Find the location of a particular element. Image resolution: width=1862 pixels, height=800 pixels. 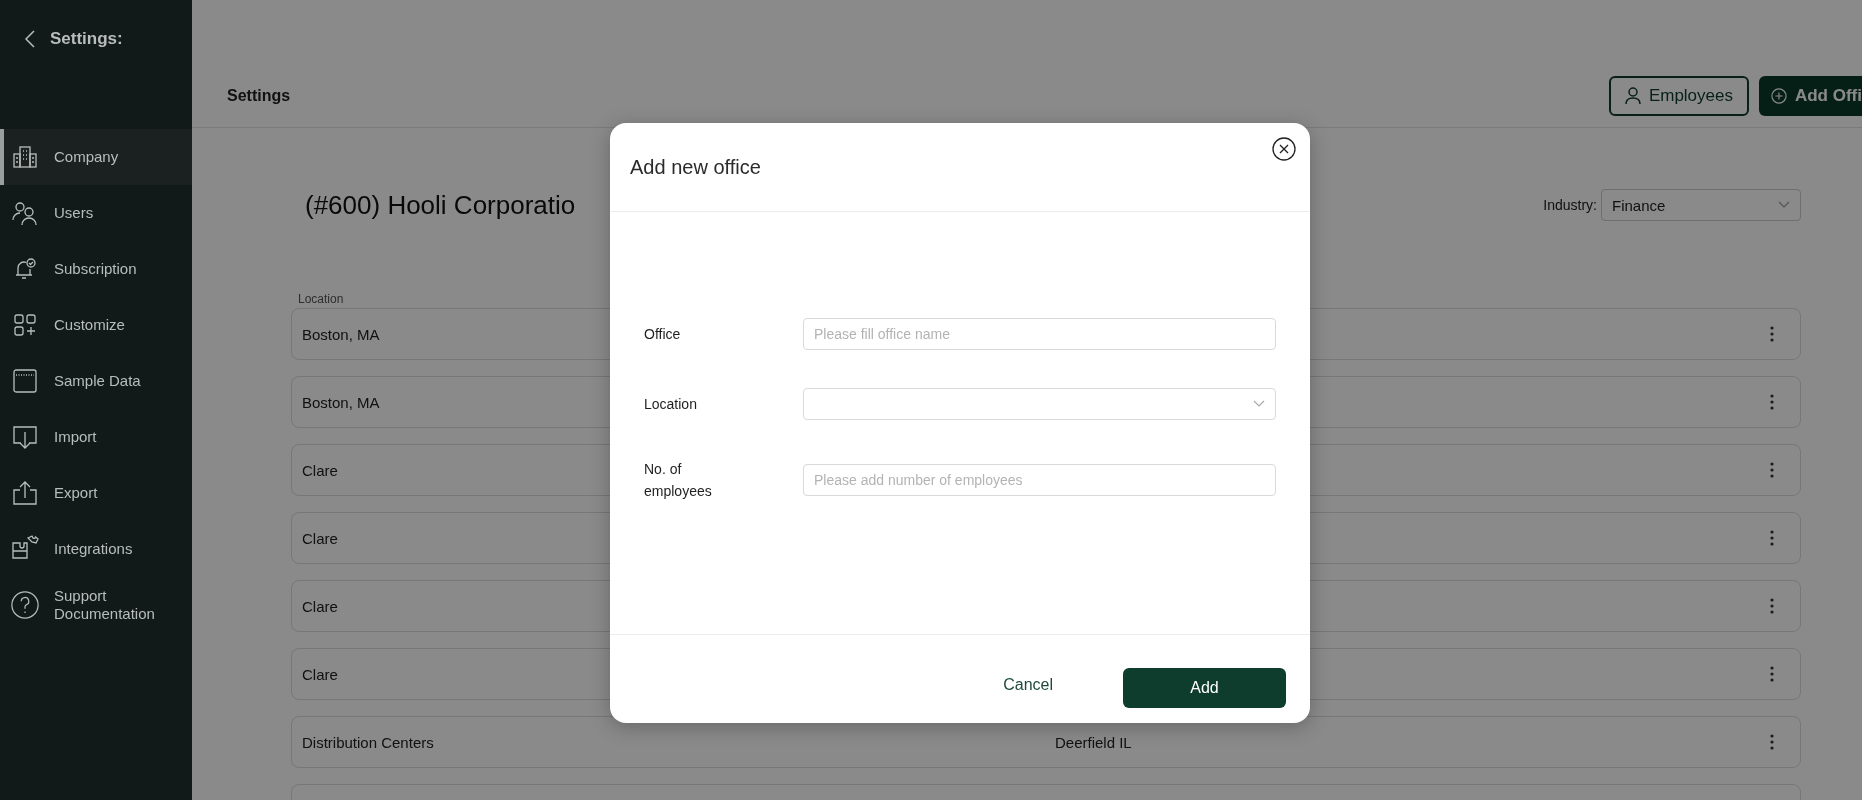

field-label: Location is located at coordinates (671, 404).